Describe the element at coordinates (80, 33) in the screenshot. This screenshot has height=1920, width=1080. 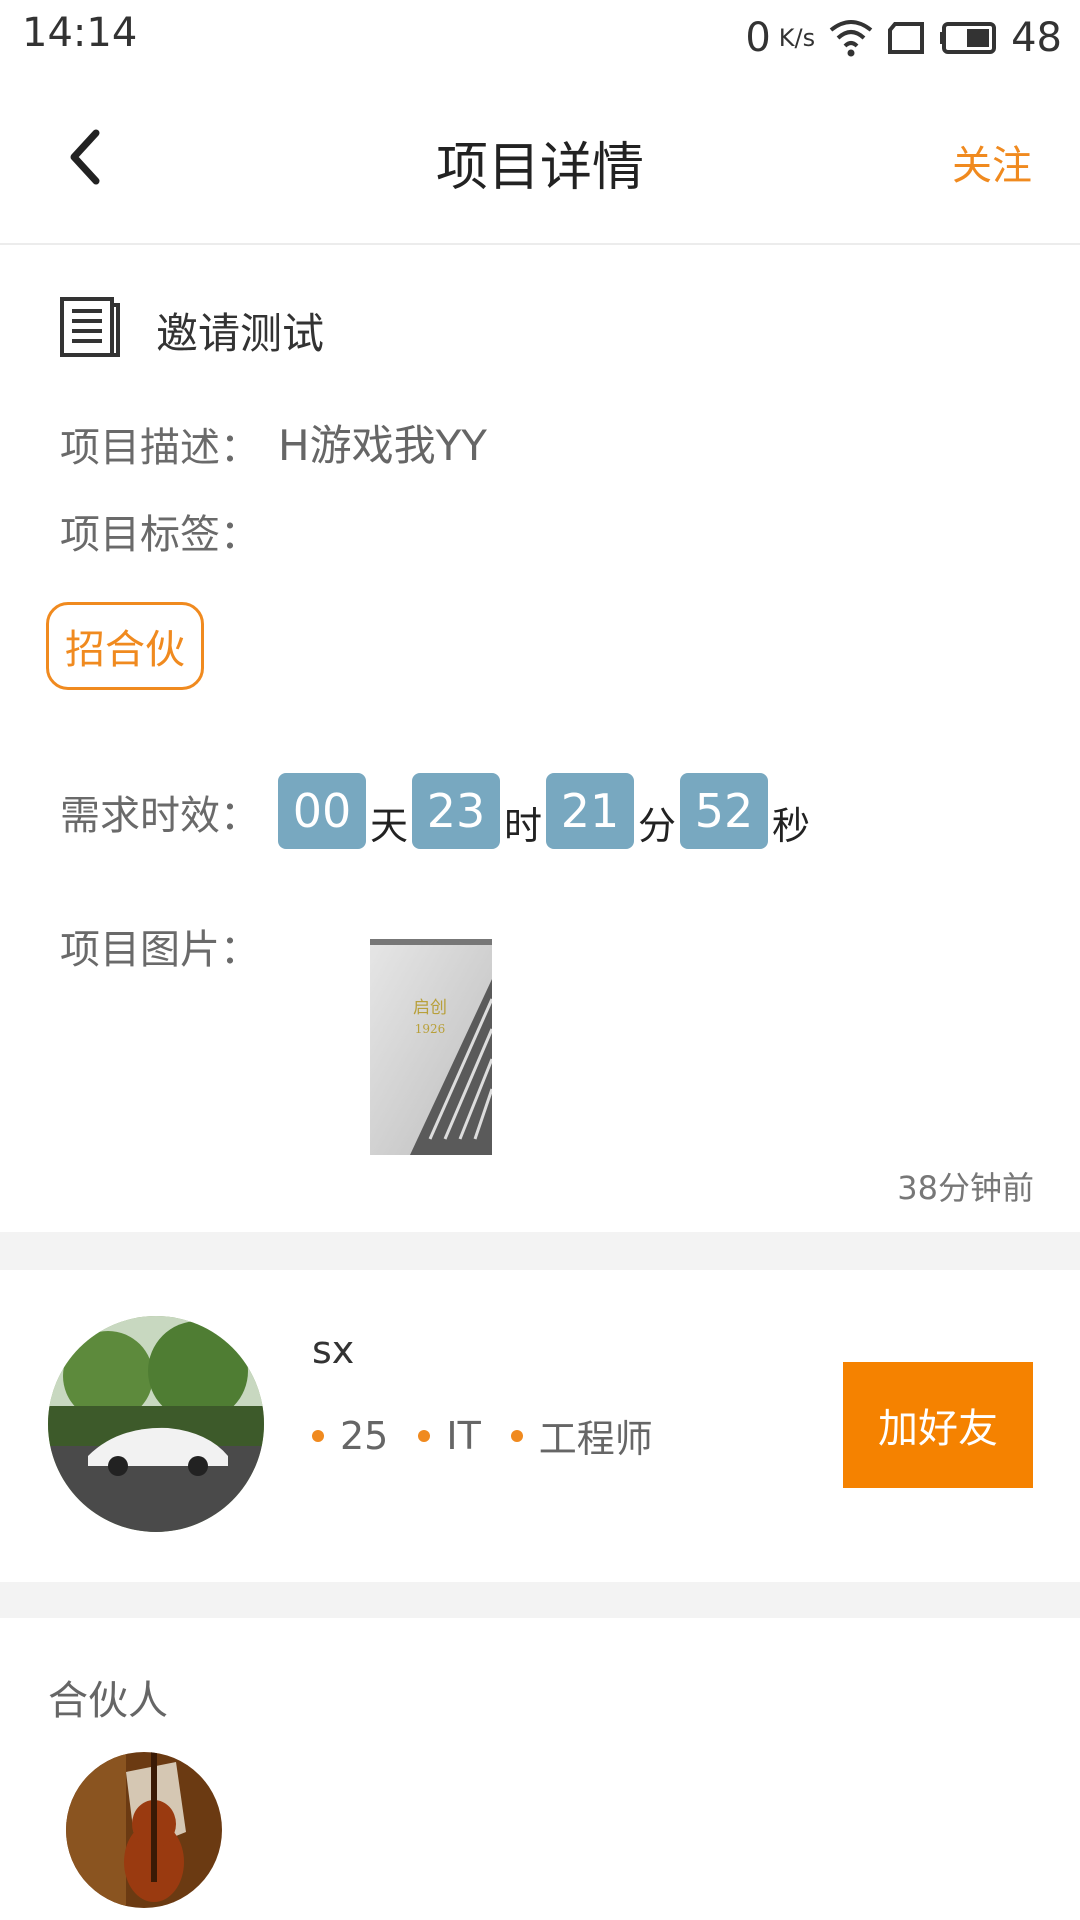
I see `status-time: 14:14` at that location.